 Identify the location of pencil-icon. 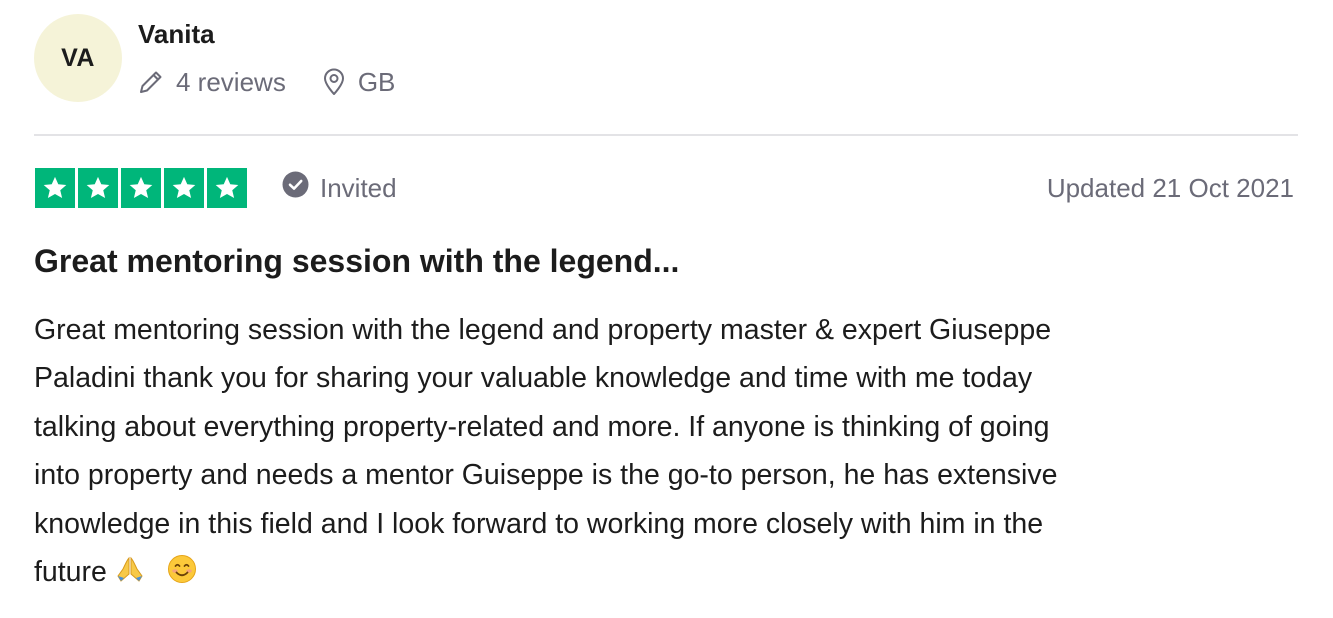
(151, 82).